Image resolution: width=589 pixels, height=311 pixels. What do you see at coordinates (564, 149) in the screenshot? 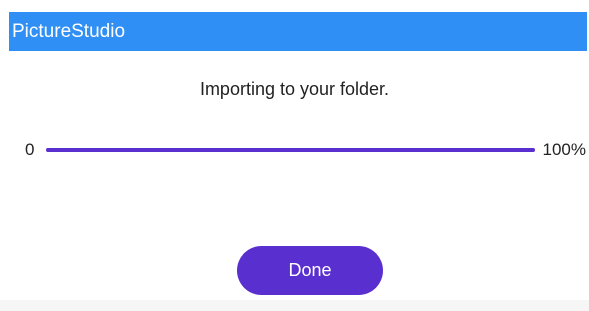
I see `progress-end-label: 100%` at bounding box center [564, 149].